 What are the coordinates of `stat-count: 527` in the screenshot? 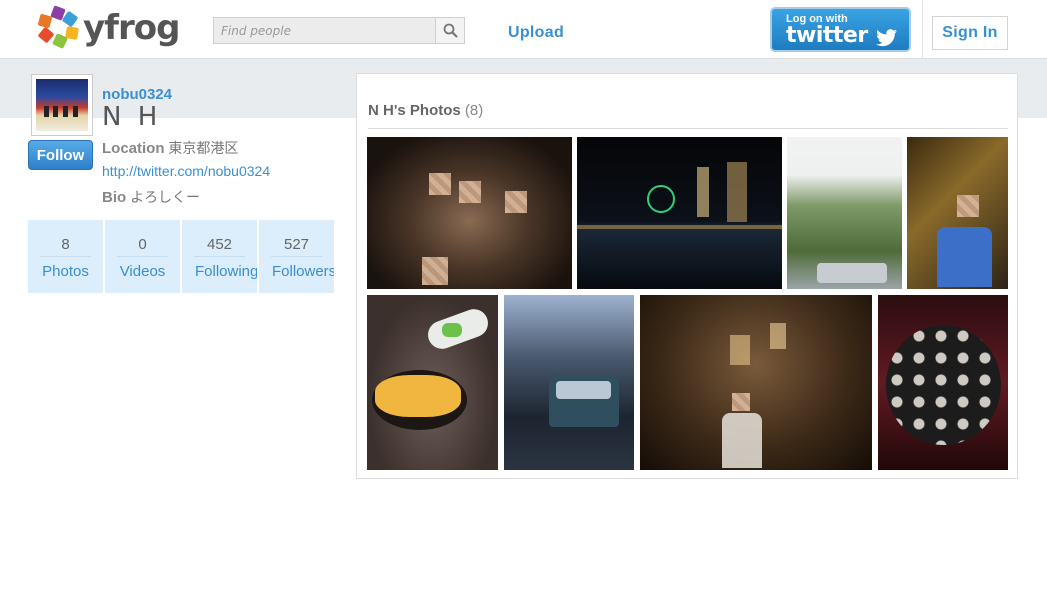 It's located at (296, 244).